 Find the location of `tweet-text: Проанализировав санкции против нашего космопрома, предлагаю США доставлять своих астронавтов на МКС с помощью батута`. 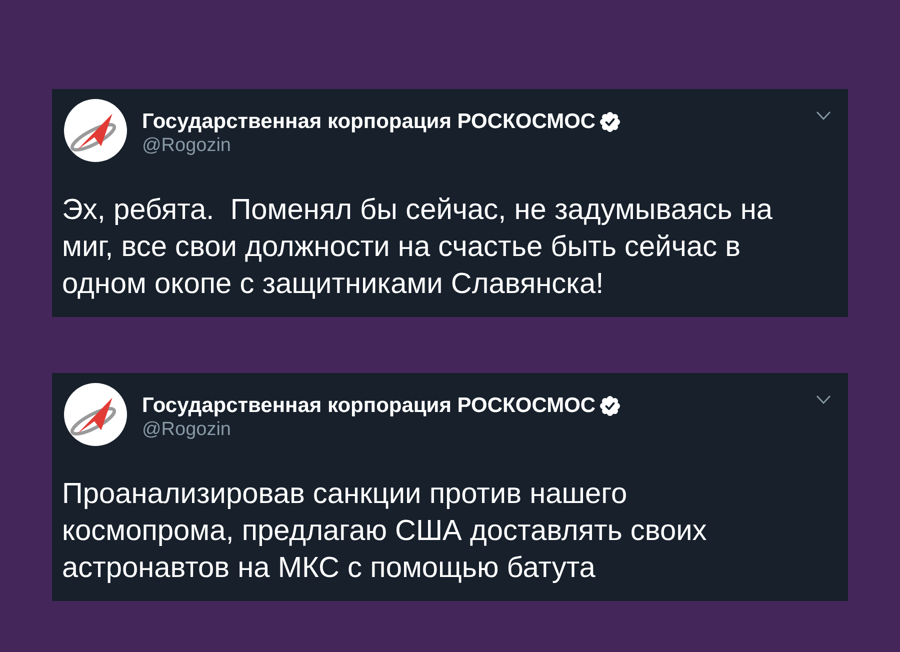

tweet-text: Проанализировав санкции против нашего космопрома, предлагаю США доставлять своих астронавтов на МКС с помощью батута is located at coordinates (385, 531).